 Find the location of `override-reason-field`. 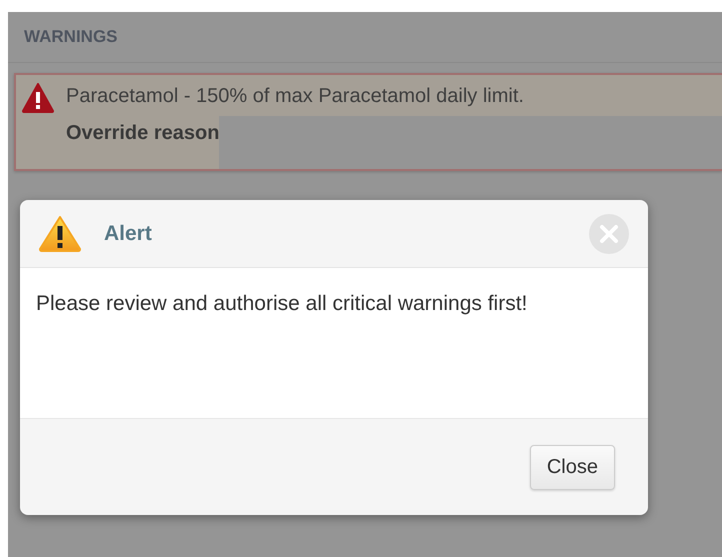

override-reason-field is located at coordinates (470, 142).